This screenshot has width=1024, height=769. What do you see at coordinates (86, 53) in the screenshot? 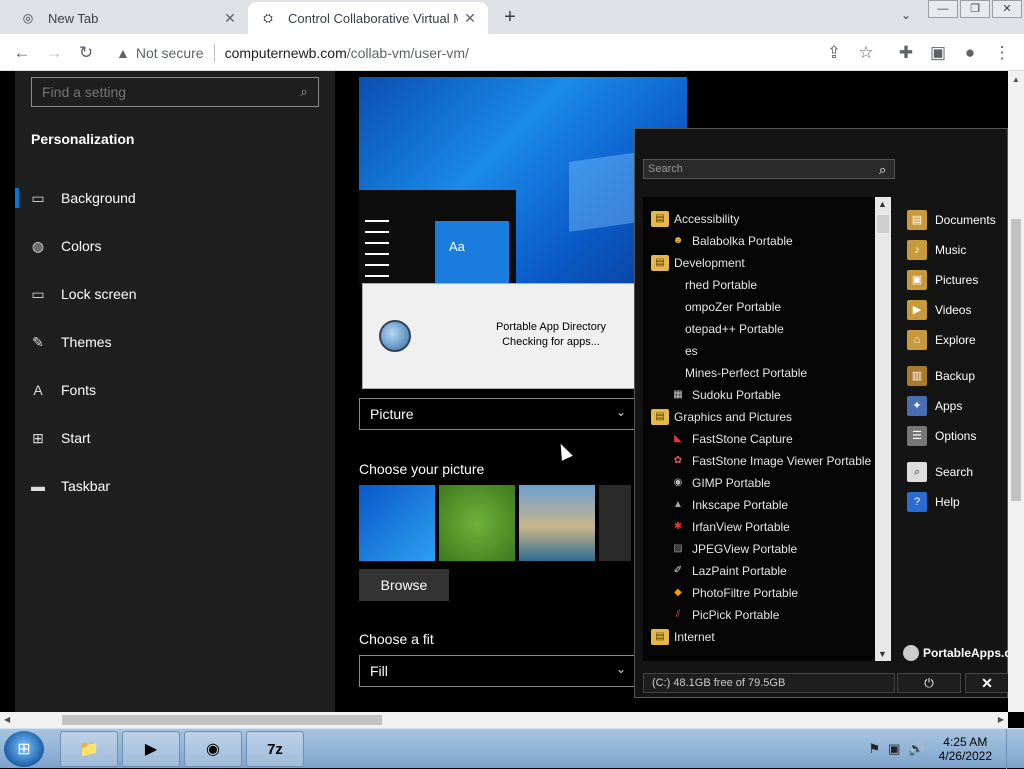
I see `reload-icon: ↻` at bounding box center [86, 53].